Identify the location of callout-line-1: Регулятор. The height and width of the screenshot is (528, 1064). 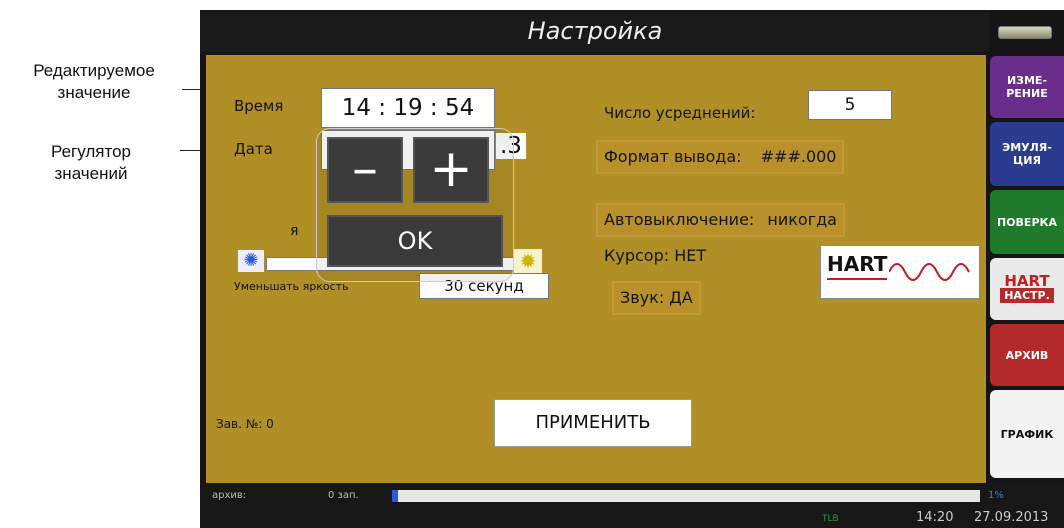
(90, 151).